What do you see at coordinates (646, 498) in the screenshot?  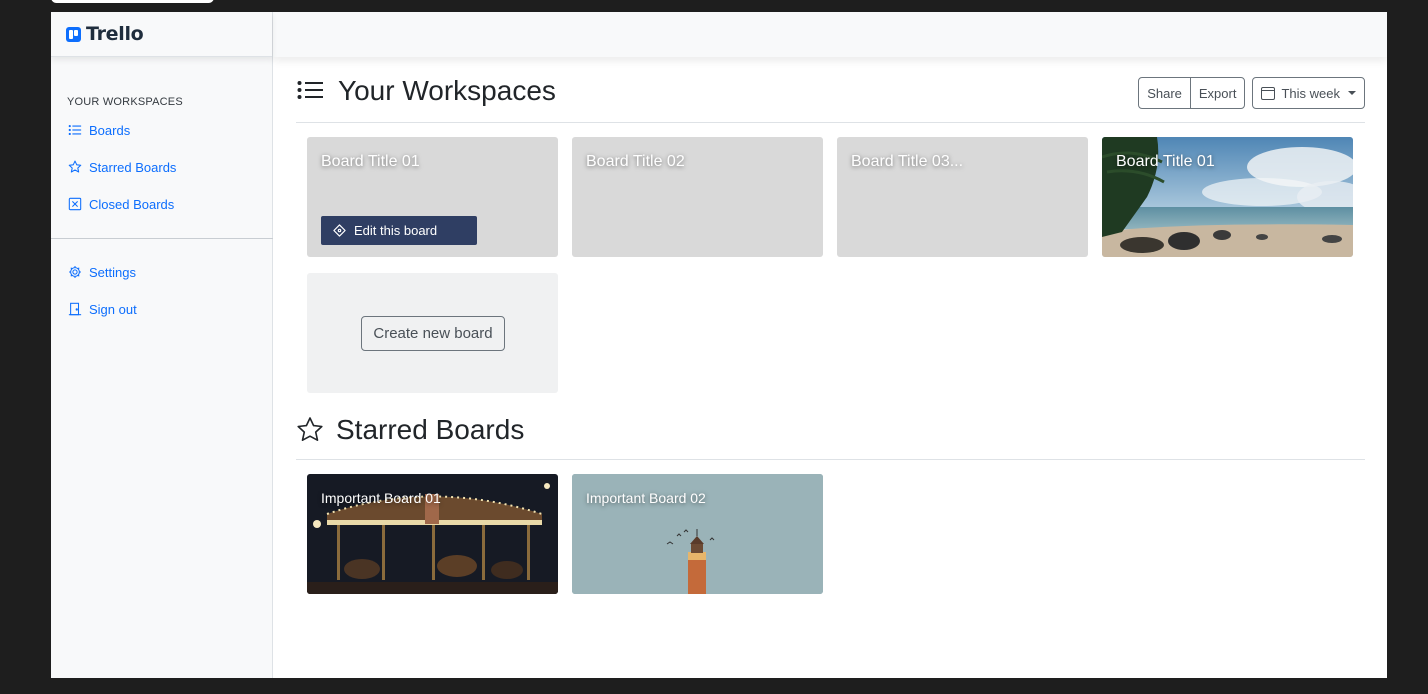 I see `board-title: Important Board 02` at bounding box center [646, 498].